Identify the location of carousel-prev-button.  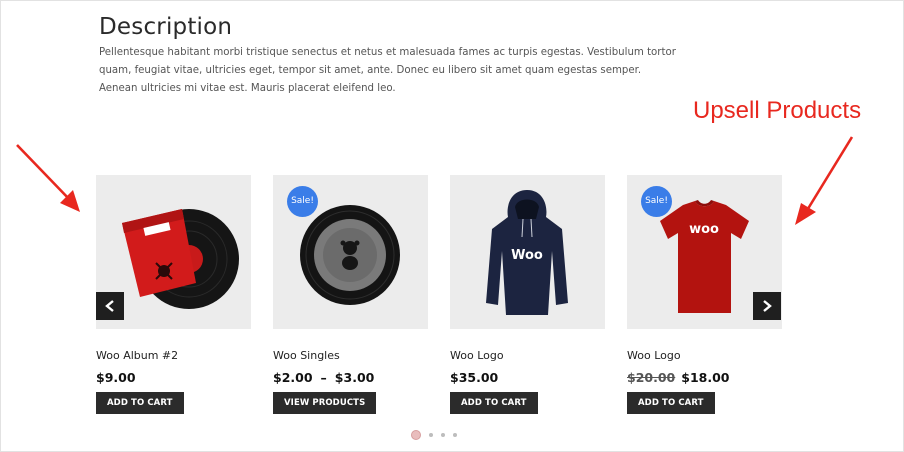
(110, 306).